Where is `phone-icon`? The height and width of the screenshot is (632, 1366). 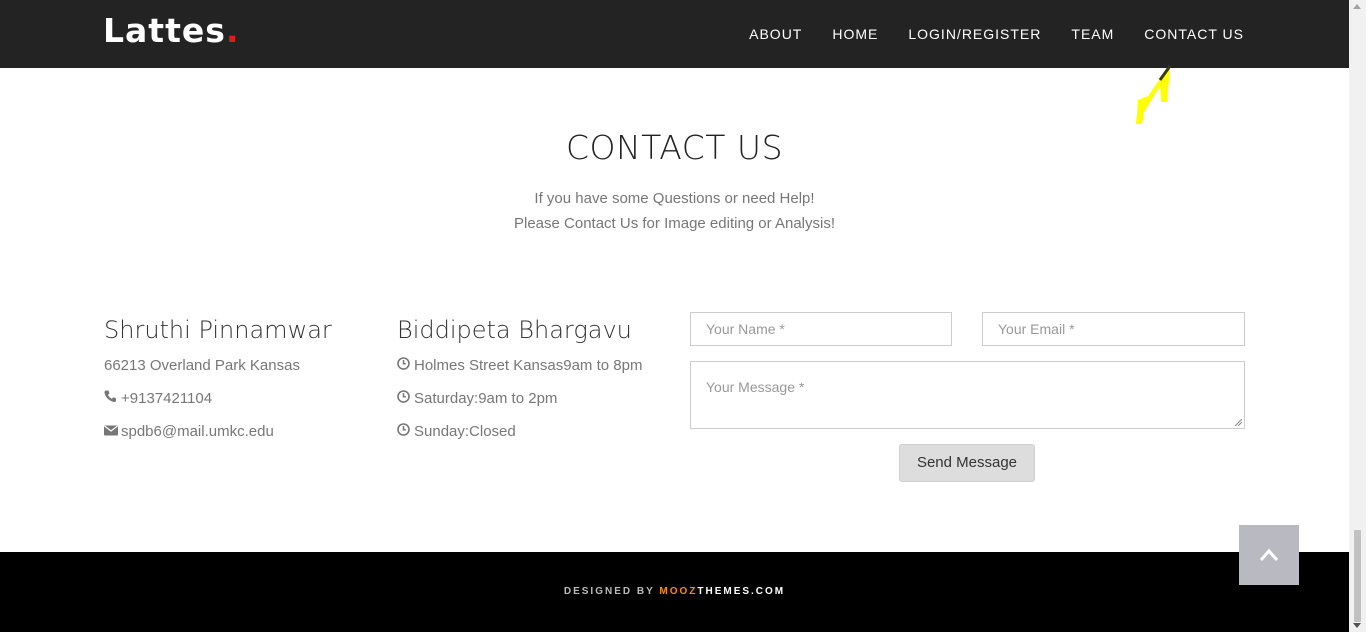 phone-icon is located at coordinates (111, 399).